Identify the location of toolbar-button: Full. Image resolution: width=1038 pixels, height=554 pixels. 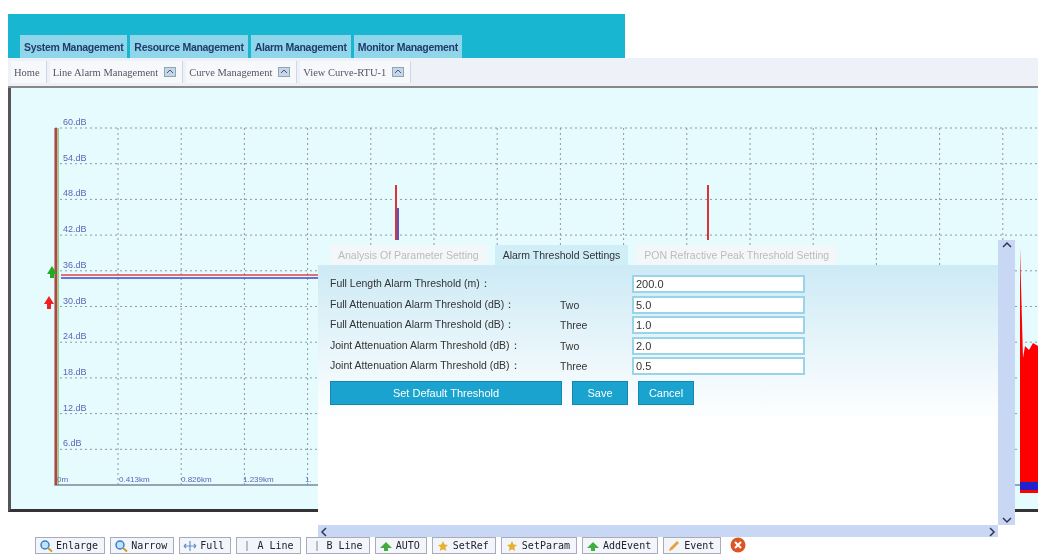
(205, 545).